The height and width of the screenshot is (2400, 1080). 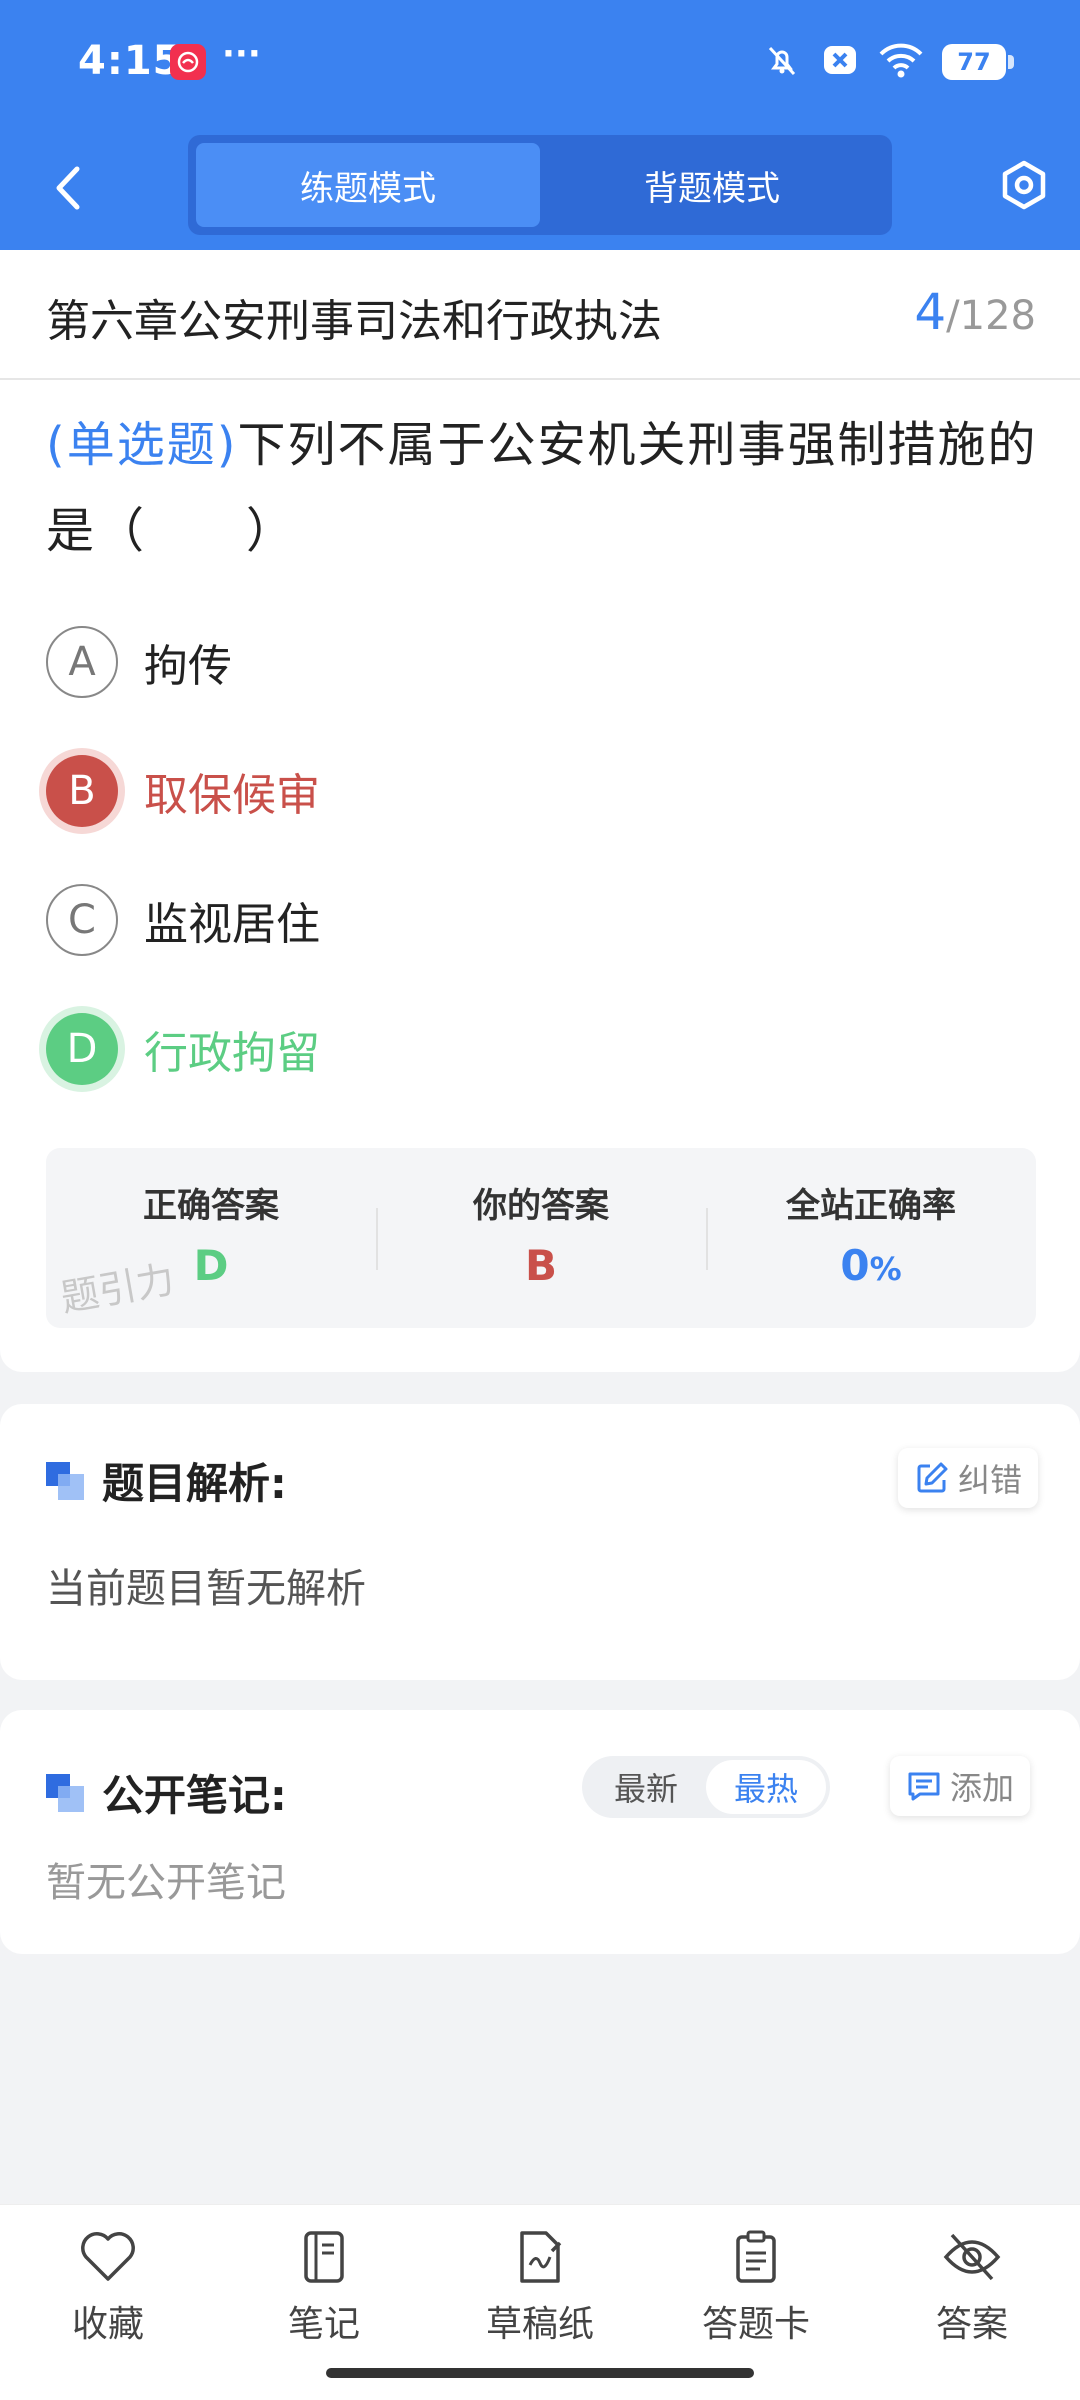 What do you see at coordinates (368, 185) in the screenshot?
I see `tab-practice-mode: 练题模式` at bounding box center [368, 185].